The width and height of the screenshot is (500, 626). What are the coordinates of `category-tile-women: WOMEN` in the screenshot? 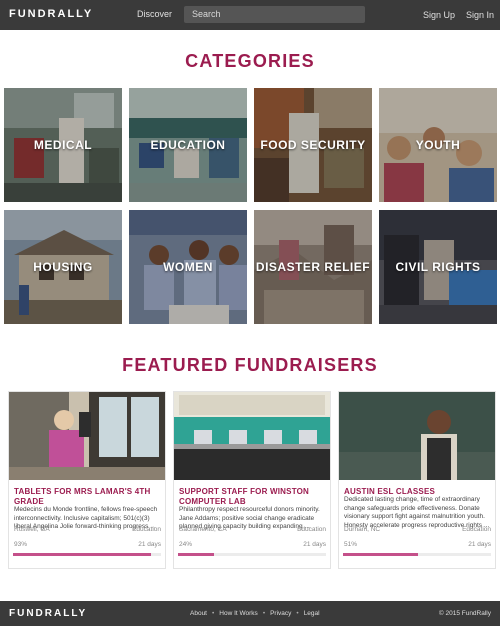 It's located at (188, 267).